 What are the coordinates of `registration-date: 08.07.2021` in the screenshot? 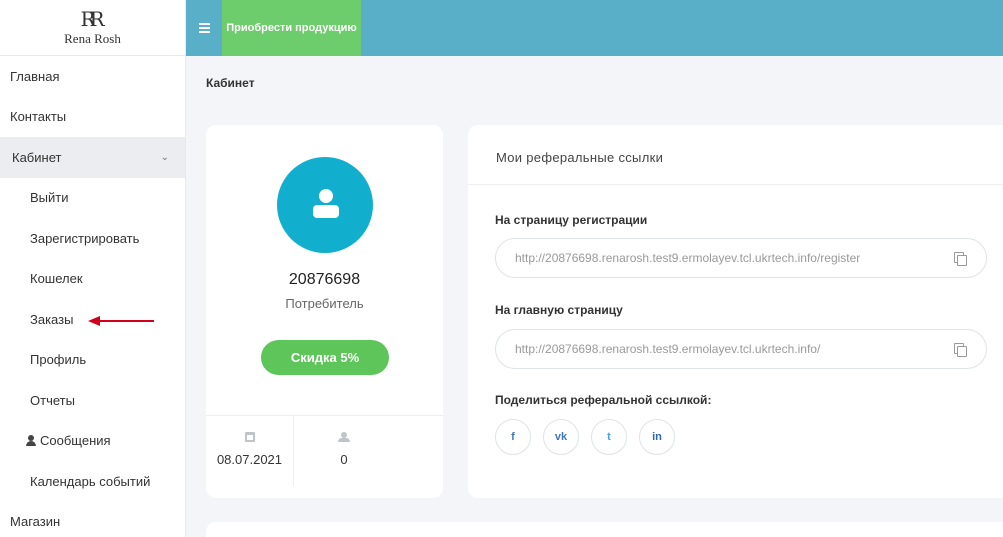 It's located at (250, 451).